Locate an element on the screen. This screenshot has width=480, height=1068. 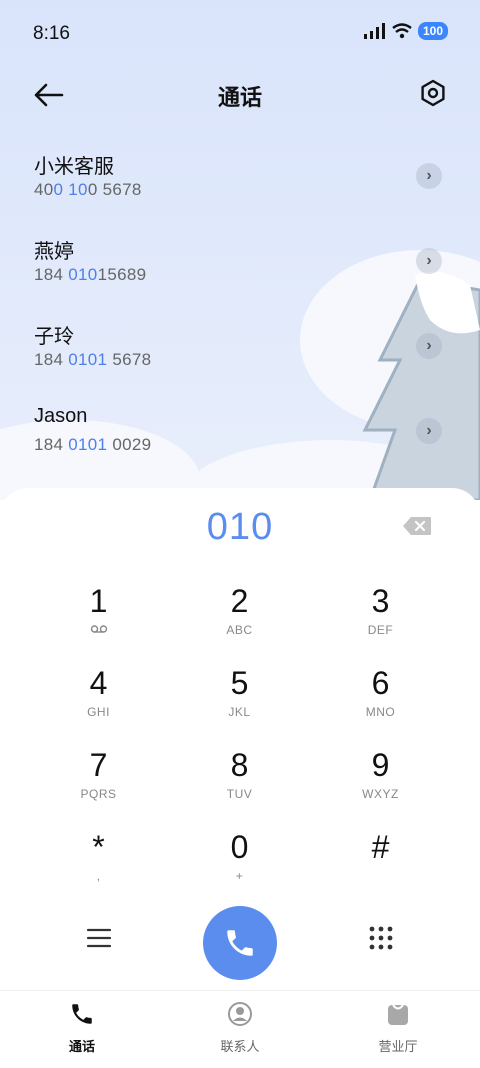
voicemail-icon is located at coordinates (98, 630).